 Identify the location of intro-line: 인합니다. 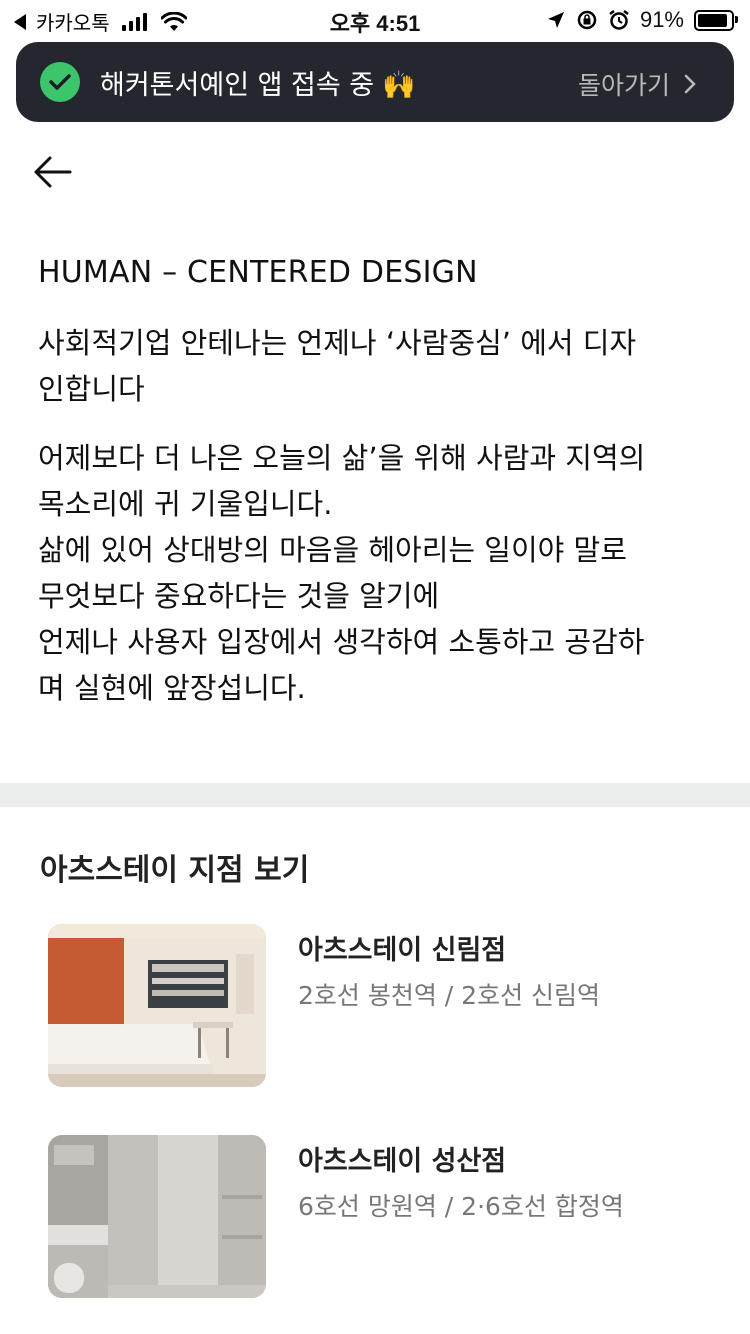
(91, 389).